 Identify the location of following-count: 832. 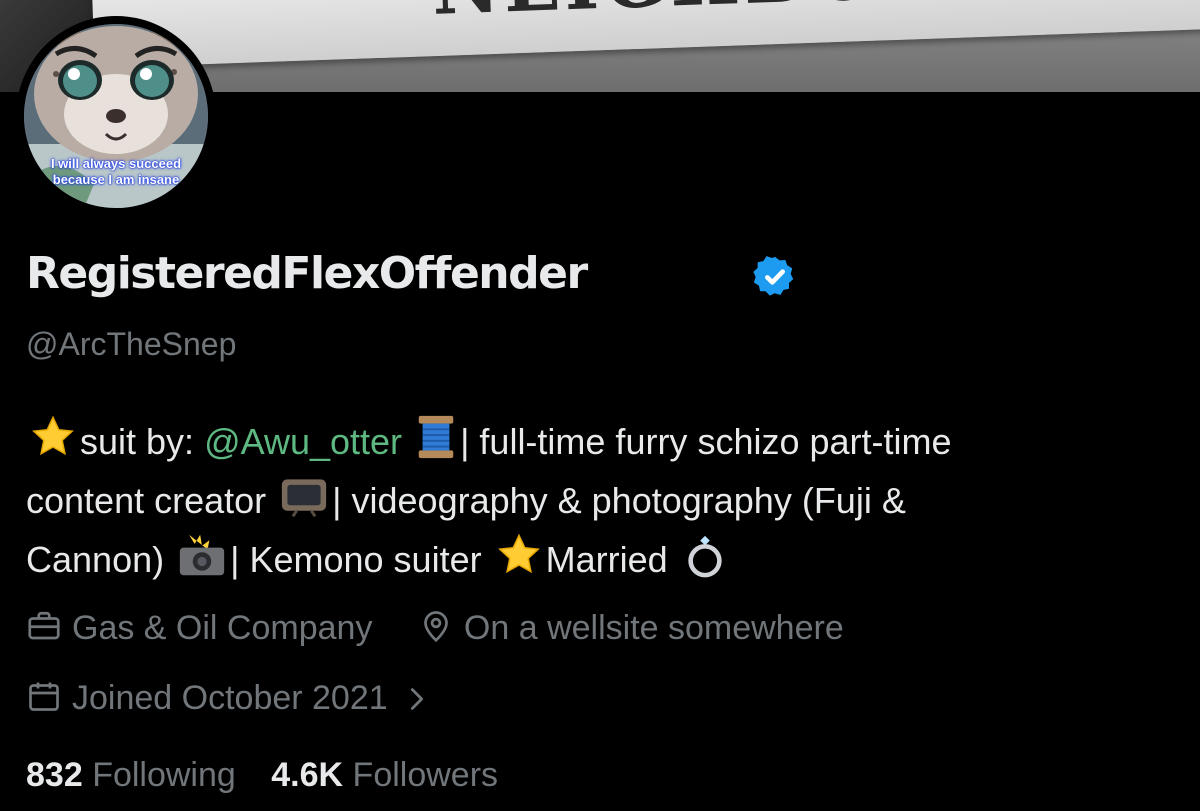
(54, 775).